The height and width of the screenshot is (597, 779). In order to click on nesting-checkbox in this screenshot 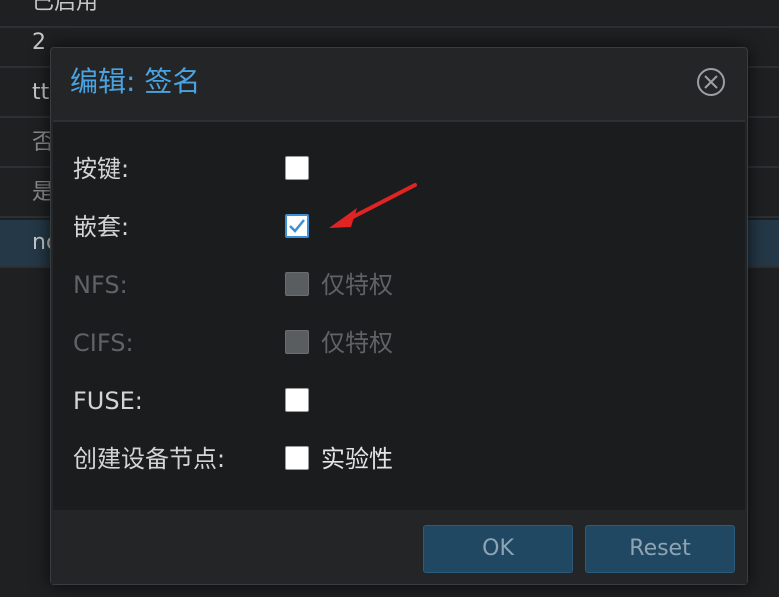, I will do `click(297, 226)`.